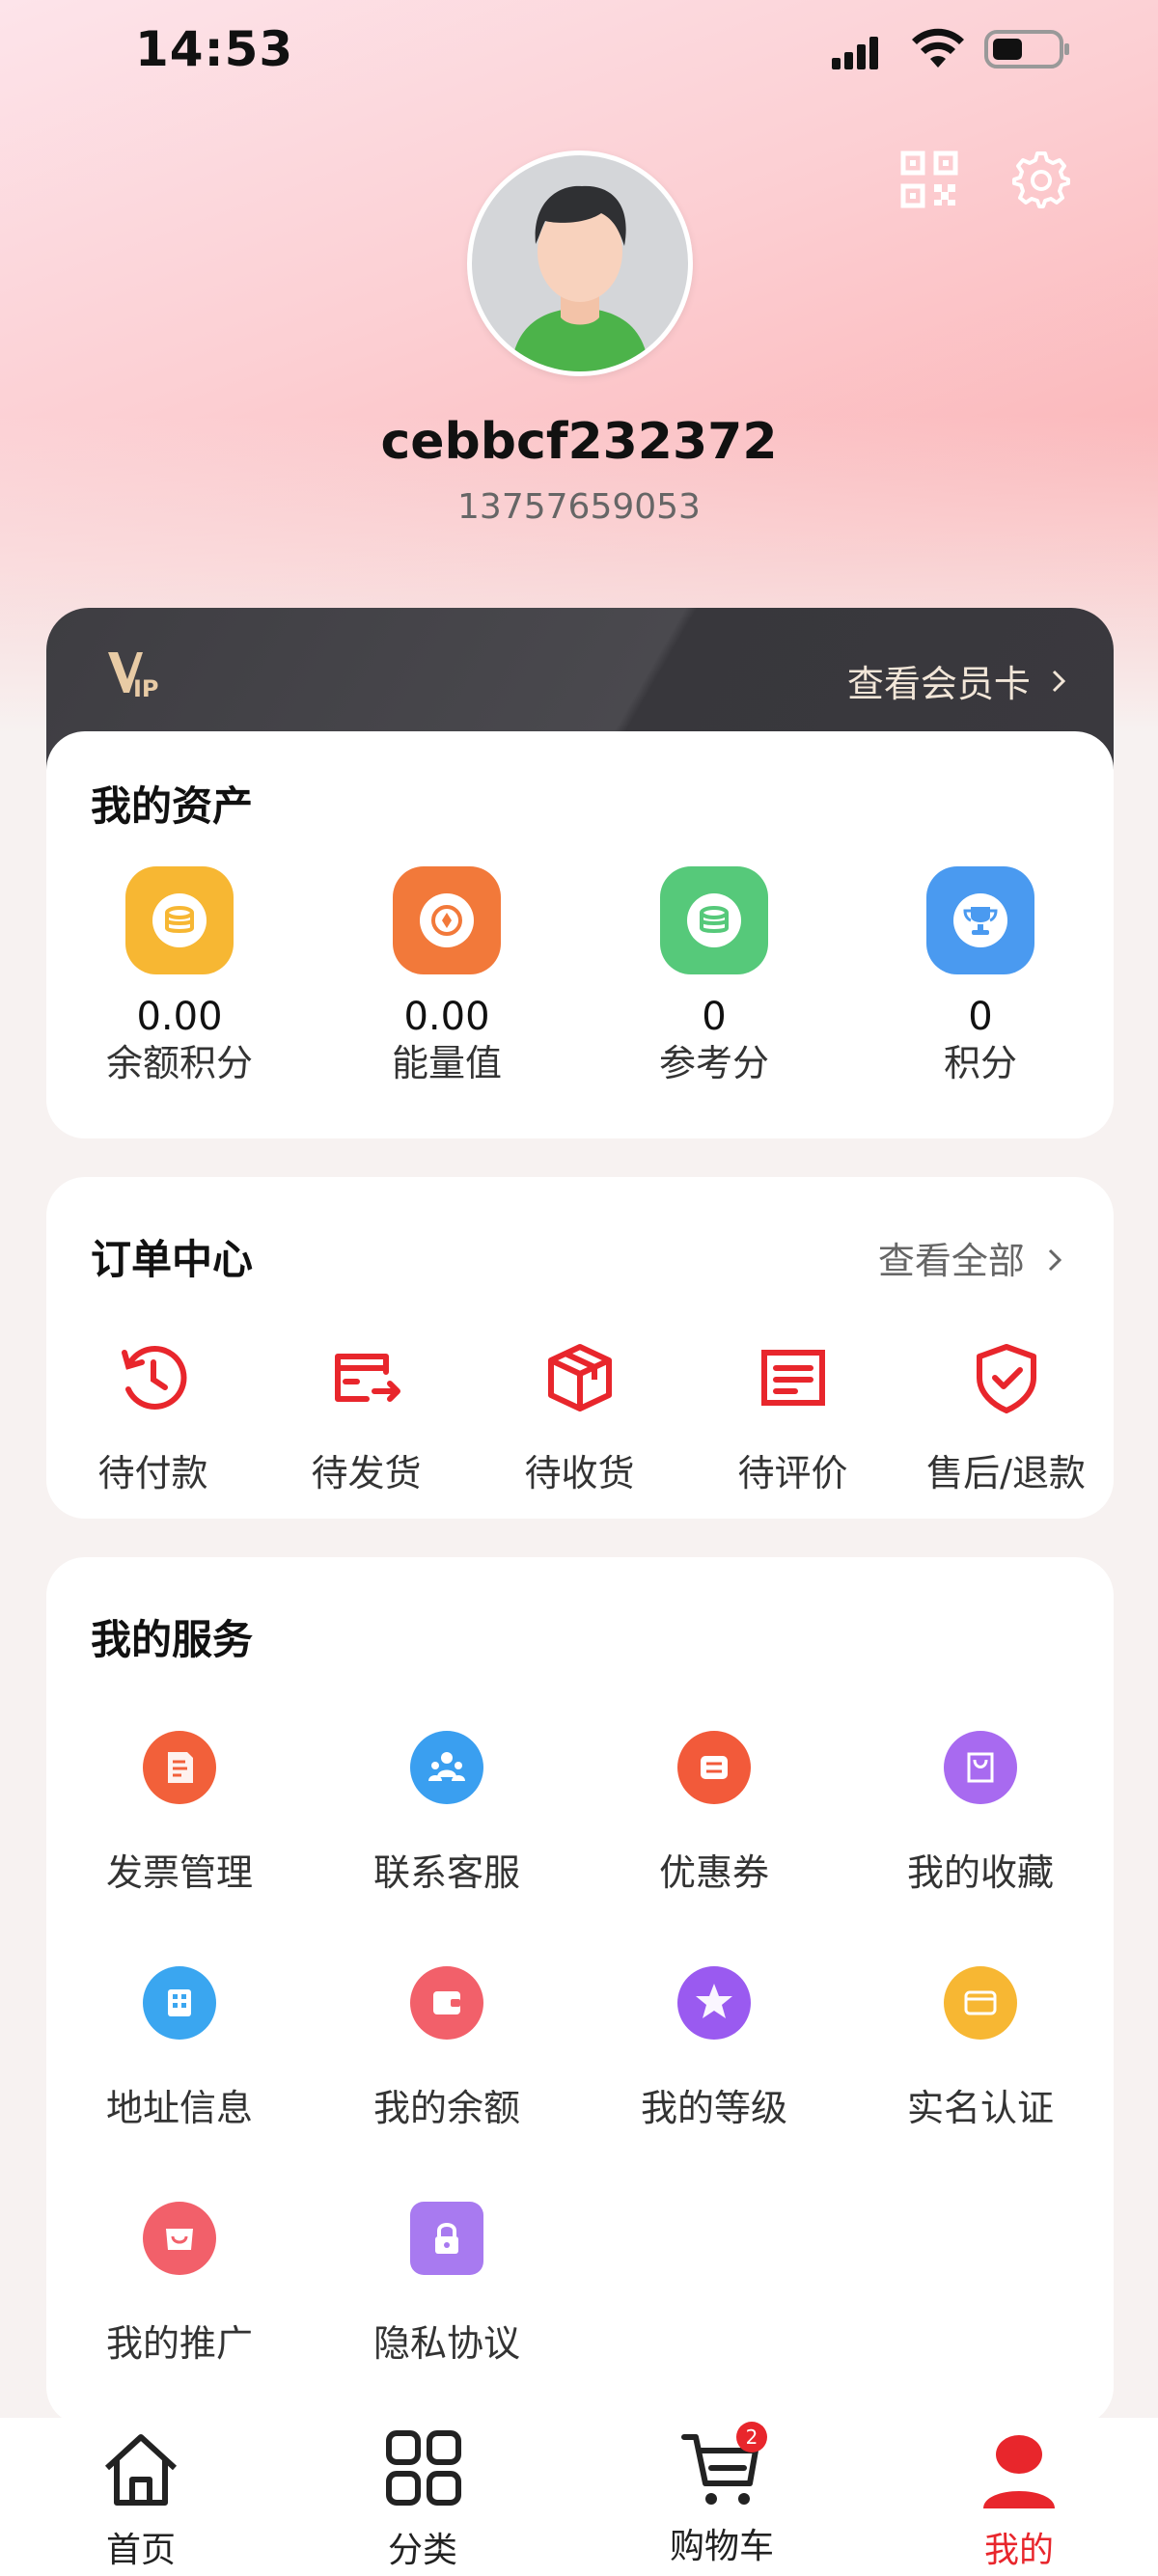 Image resolution: width=1158 pixels, height=2576 pixels. I want to click on vip-logo-text: IP, so click(146, 688).